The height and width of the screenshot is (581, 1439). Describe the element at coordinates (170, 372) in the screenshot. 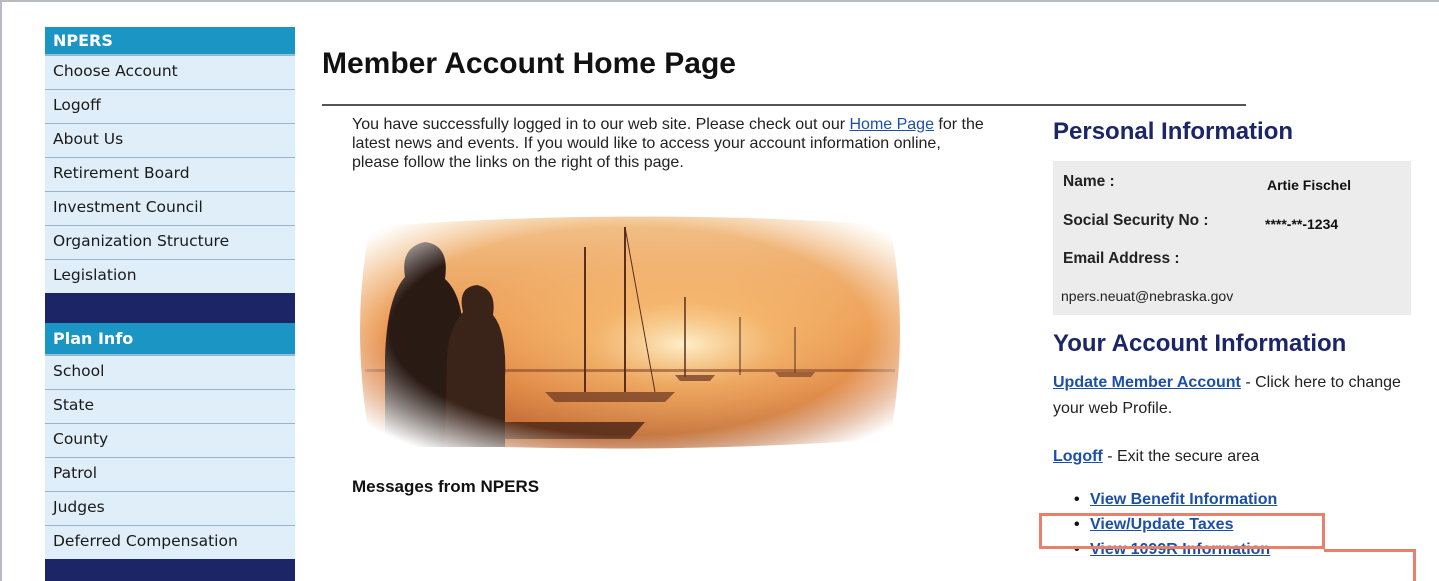

I see `sidebar-item-school: School` at that location.